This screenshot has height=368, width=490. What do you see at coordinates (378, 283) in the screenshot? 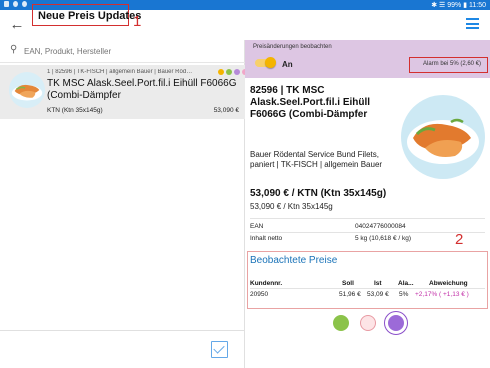
I see `table-header-actual: Ist` at bounding box center [378, 283].